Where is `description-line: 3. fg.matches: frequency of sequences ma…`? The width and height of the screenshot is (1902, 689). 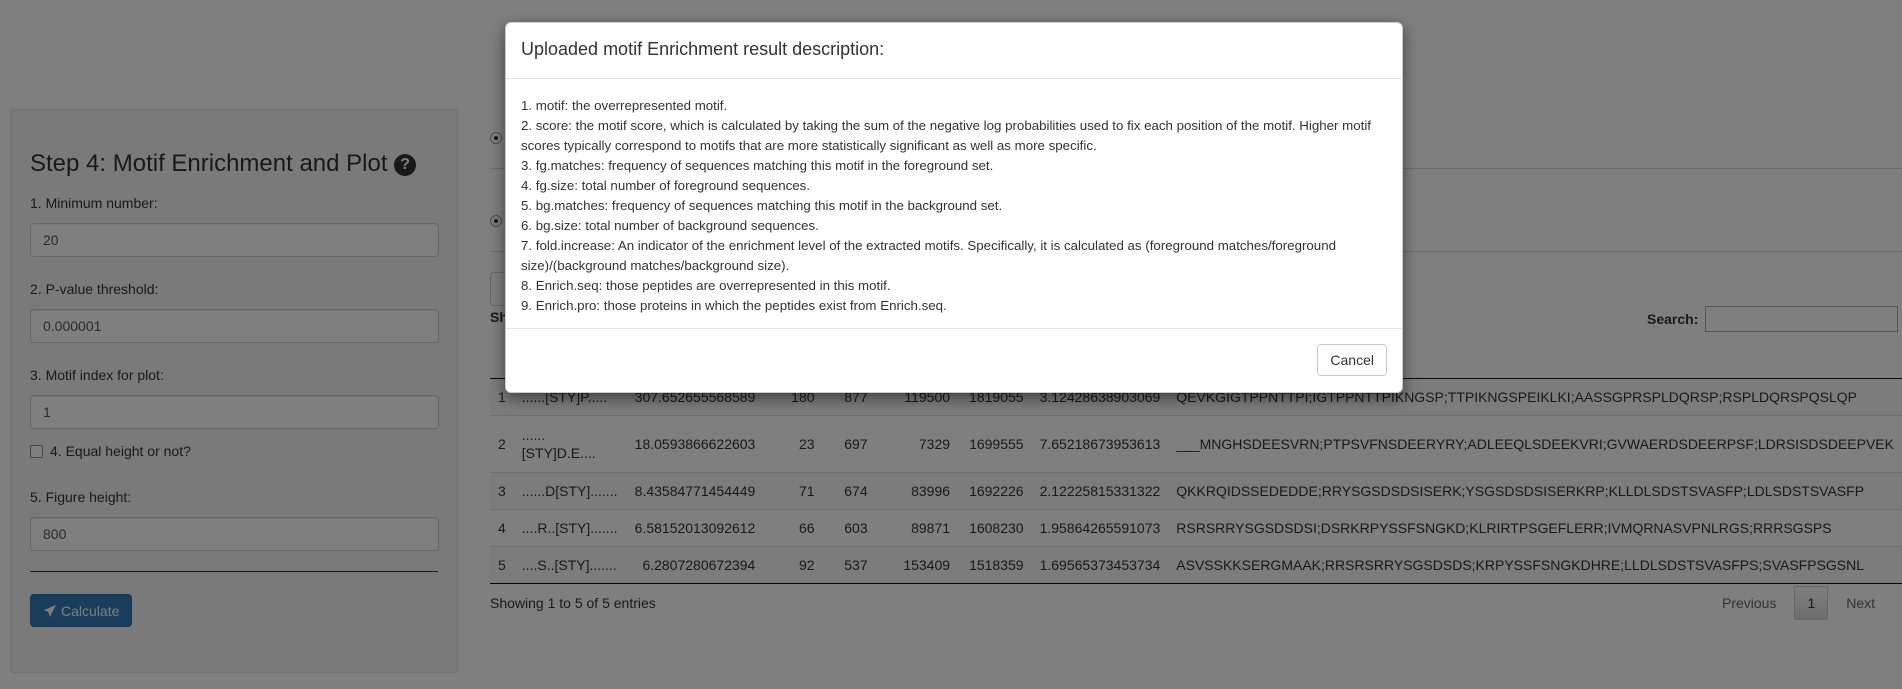
description-line: 3. fg.matches: frequency of sequences ma… is located at coordinates (757, 165).